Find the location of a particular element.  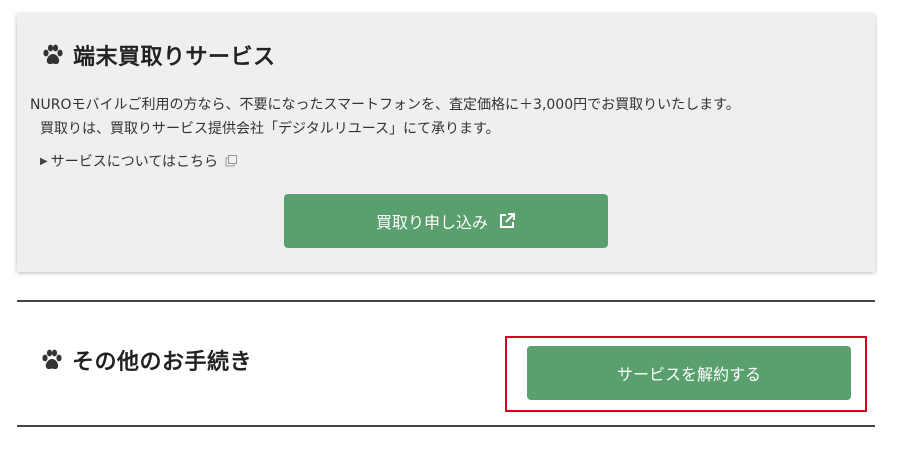

trade-in-heading: 端末買取りサービス is located at coordinates (158, 55).